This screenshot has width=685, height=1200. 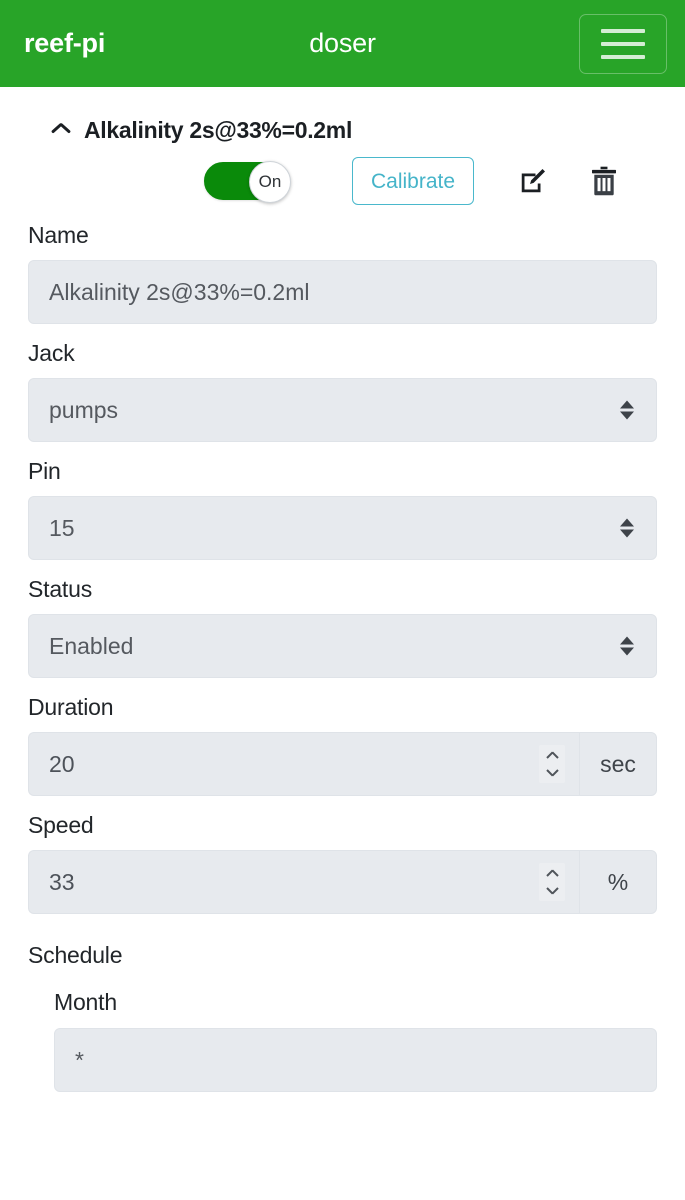 I want to click on brand-logo: reef-pi, so click(x=64, y=43).